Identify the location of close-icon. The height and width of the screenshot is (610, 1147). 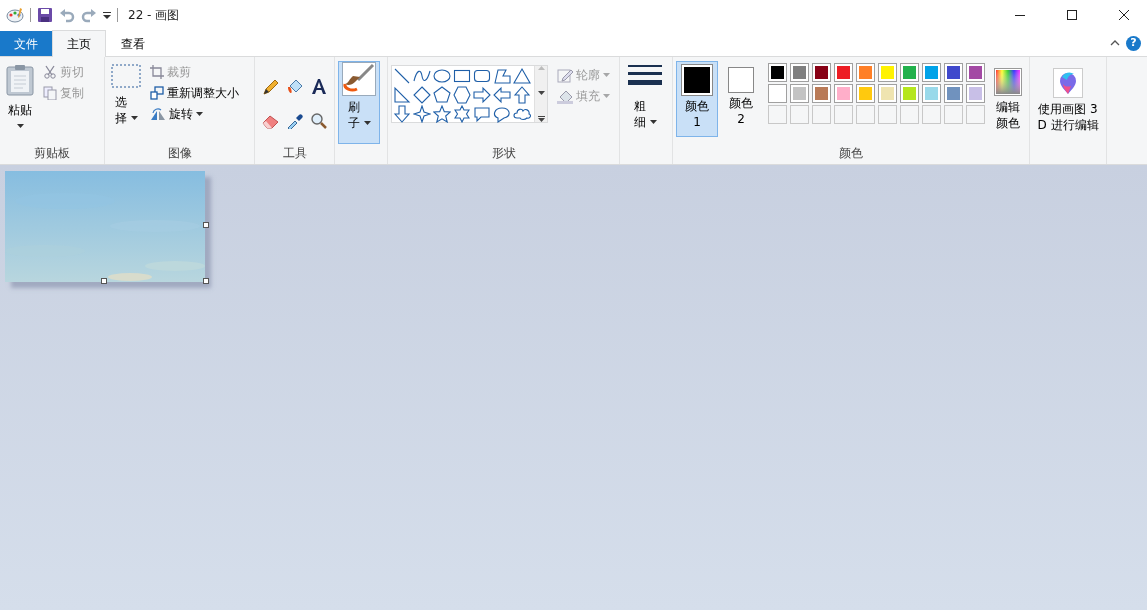
(1124, 15).